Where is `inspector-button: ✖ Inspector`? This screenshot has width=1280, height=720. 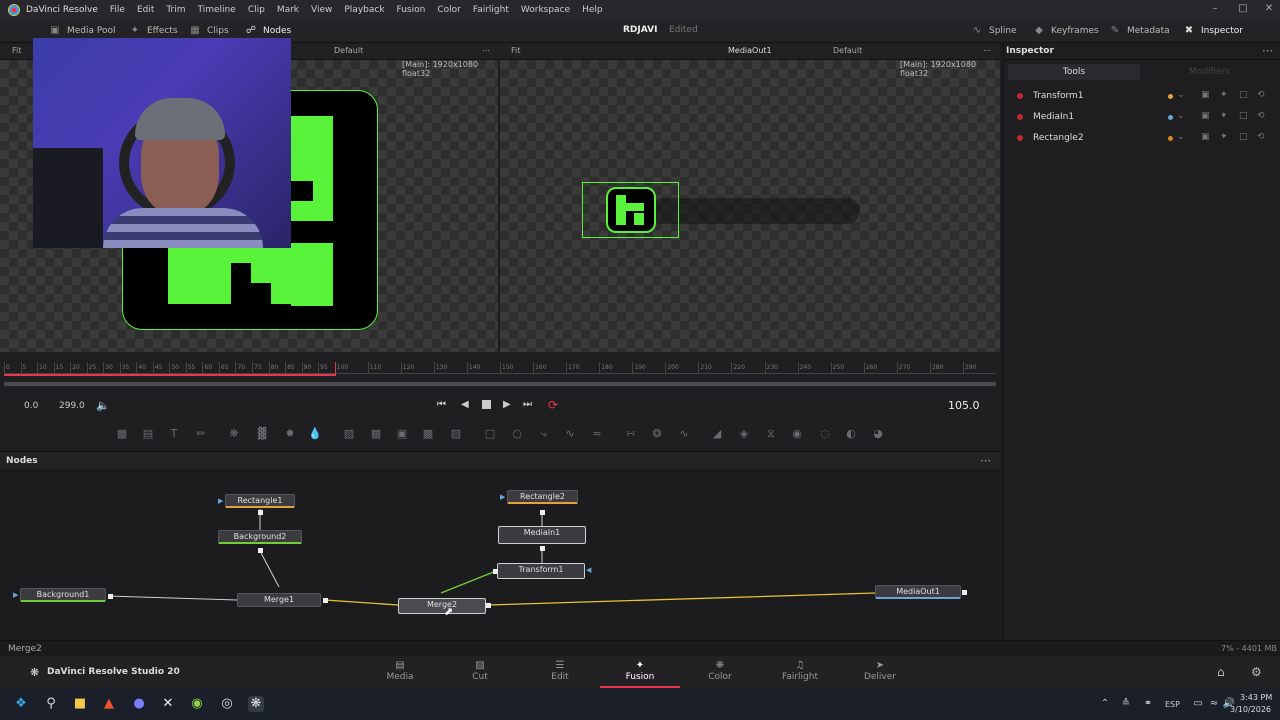 inspector-button: ✖ Inspector is located at coordinates (1212, 31).